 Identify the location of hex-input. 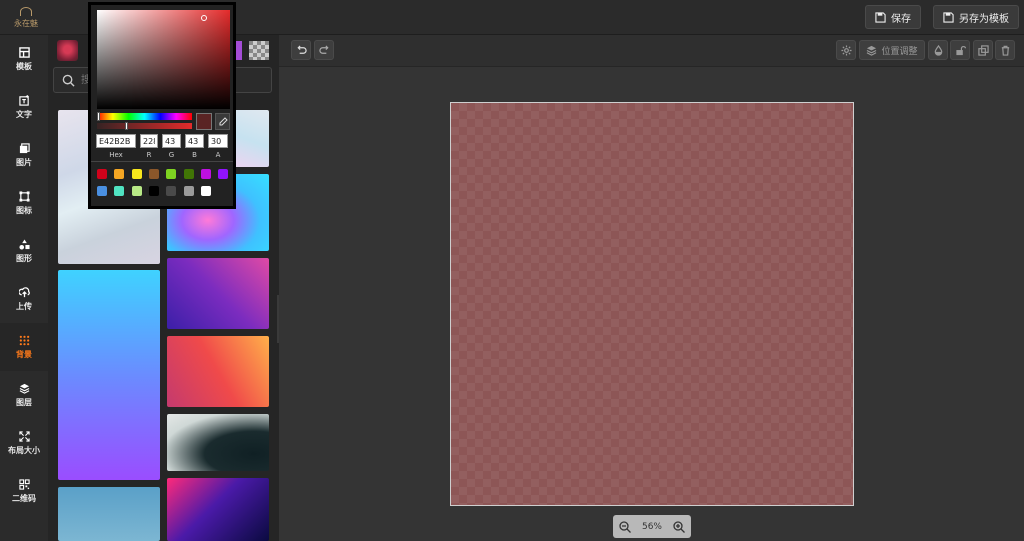
(116, 141).